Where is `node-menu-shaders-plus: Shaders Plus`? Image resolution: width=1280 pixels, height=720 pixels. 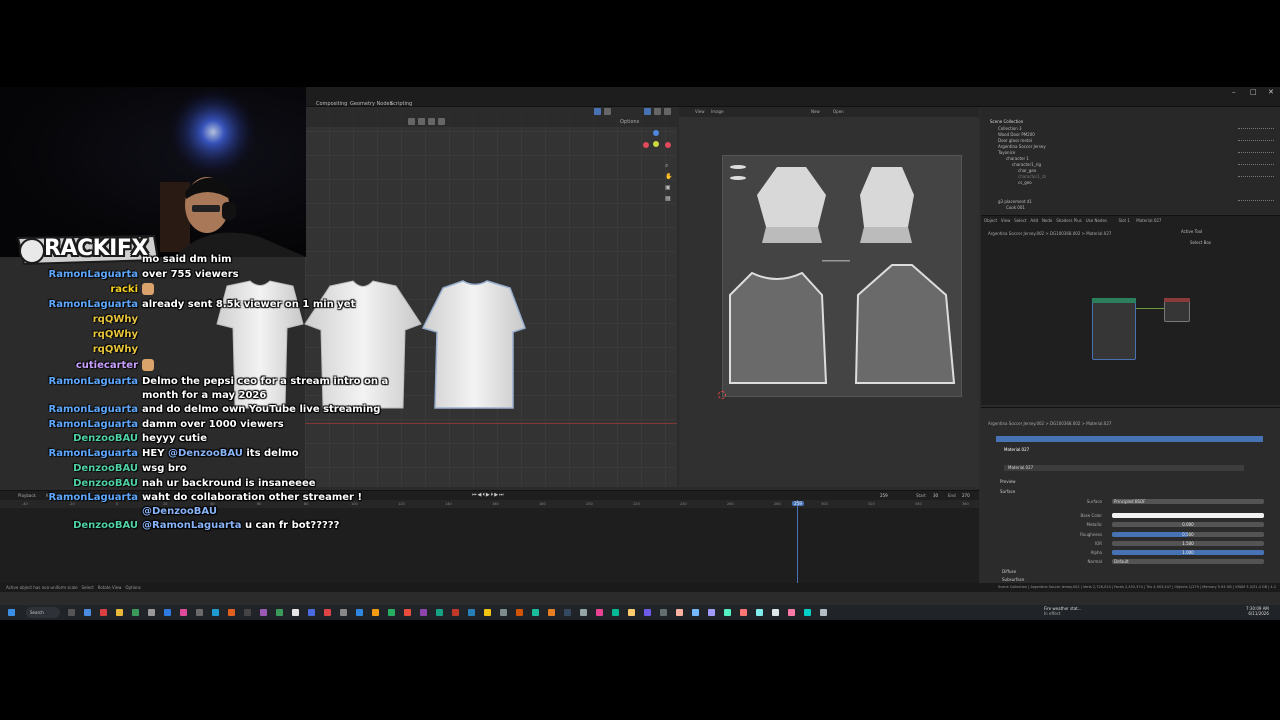
node-menu-shaders-plus: Shaders Plus is located at coordinates (1069, 220).